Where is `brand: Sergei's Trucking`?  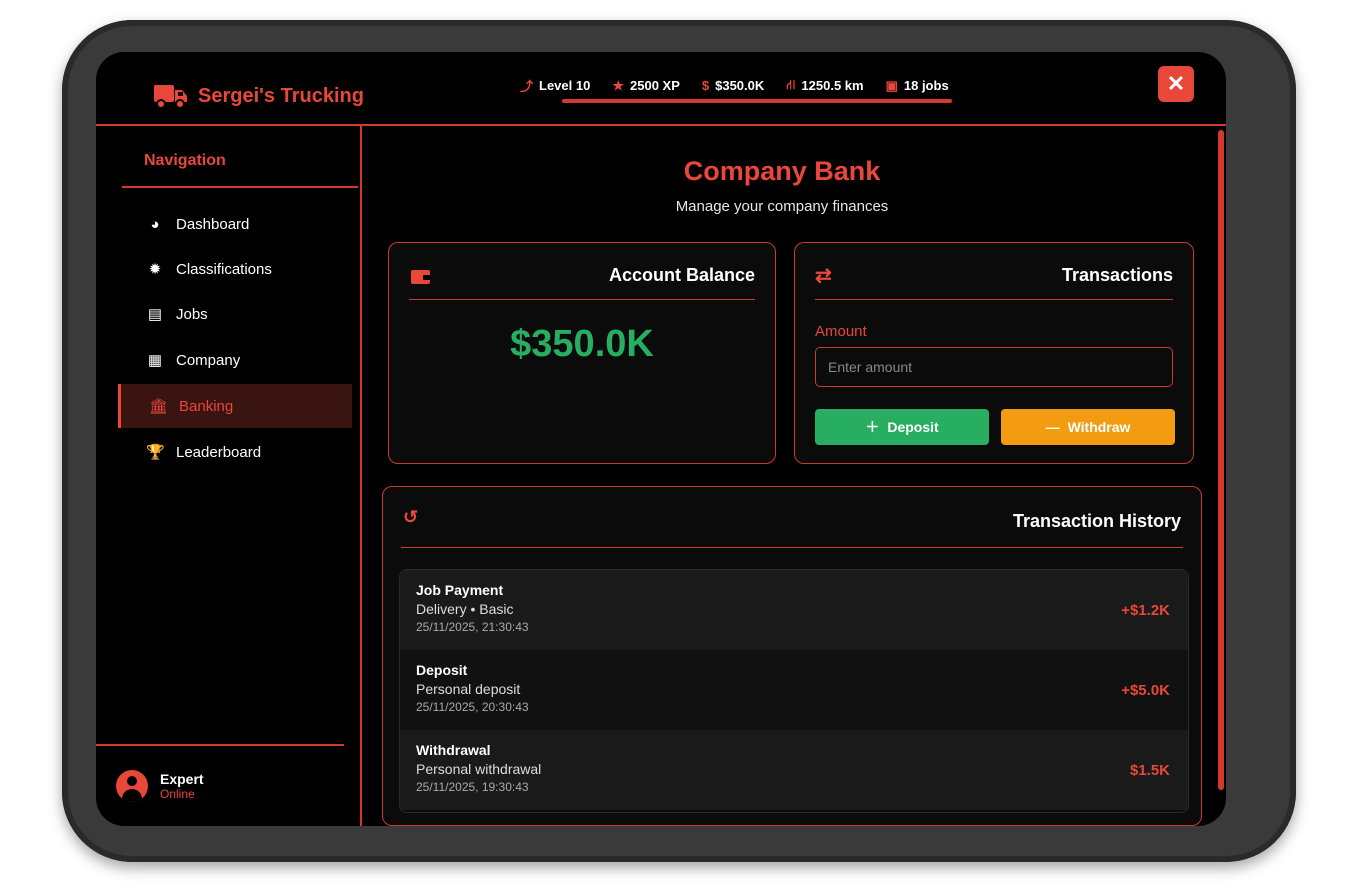 brand: Sergei's Trucking is located at coordinates (259, 96).